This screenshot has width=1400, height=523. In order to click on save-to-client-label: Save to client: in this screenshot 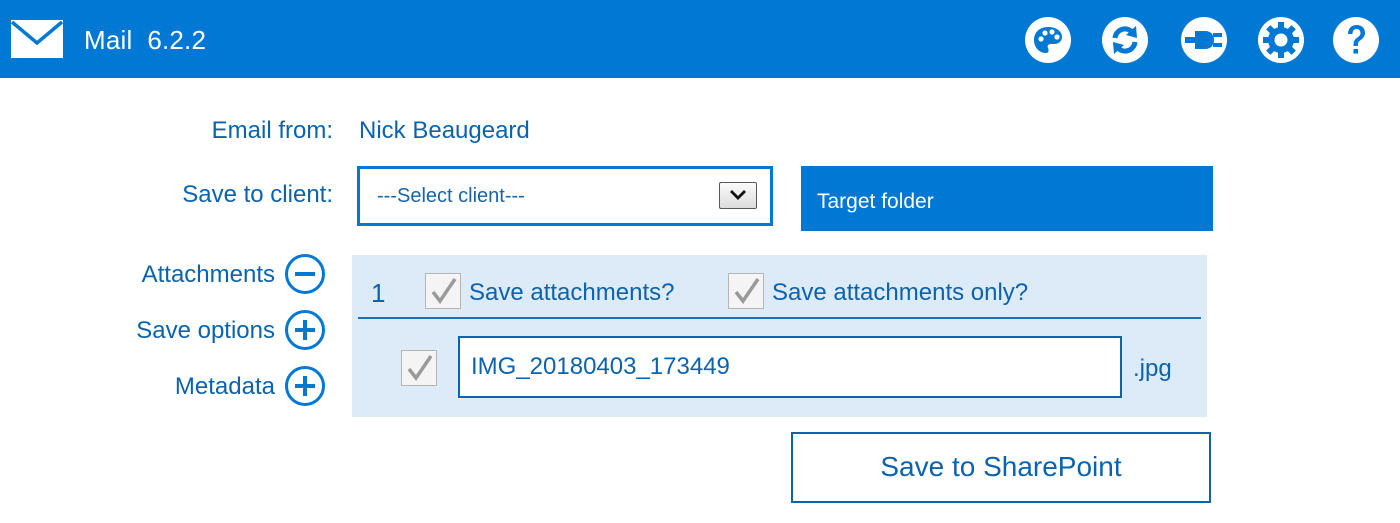, I will do `click(257, 194)`.